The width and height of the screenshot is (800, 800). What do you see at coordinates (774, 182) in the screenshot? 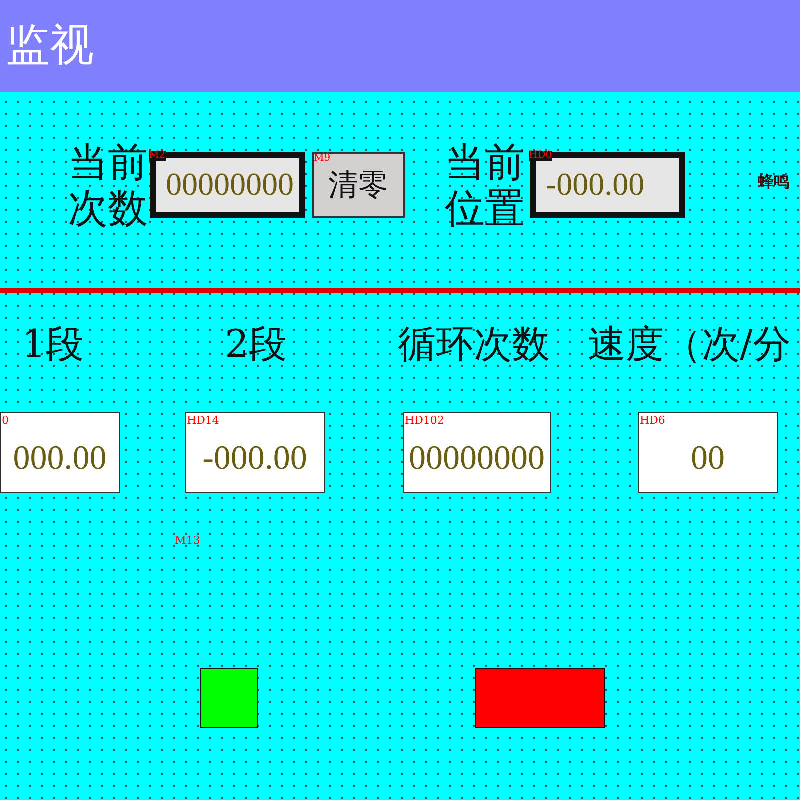
I see `buzzer-label: 蜂鸣` at bounding box center [774, 182].